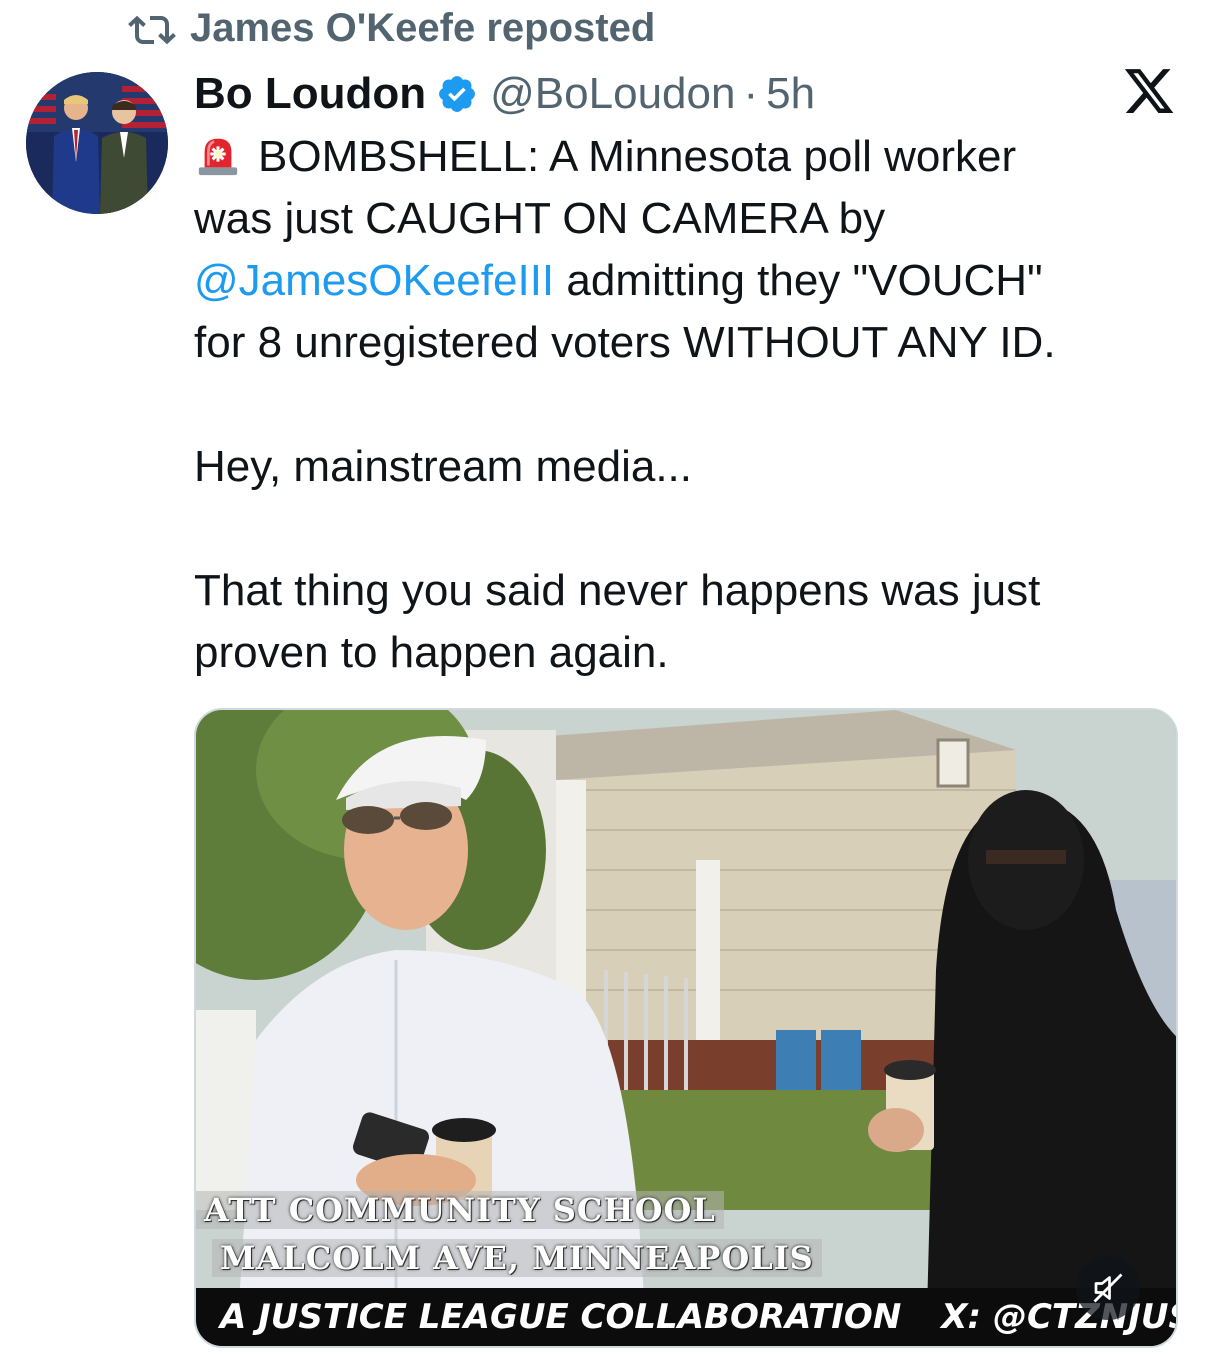 Image resolution: width=1206 pixels, height=1354 pixels. Describe the element at coordinates (310, 94) in the screenshot. I see `author-name: Bo Loudon` at that location.